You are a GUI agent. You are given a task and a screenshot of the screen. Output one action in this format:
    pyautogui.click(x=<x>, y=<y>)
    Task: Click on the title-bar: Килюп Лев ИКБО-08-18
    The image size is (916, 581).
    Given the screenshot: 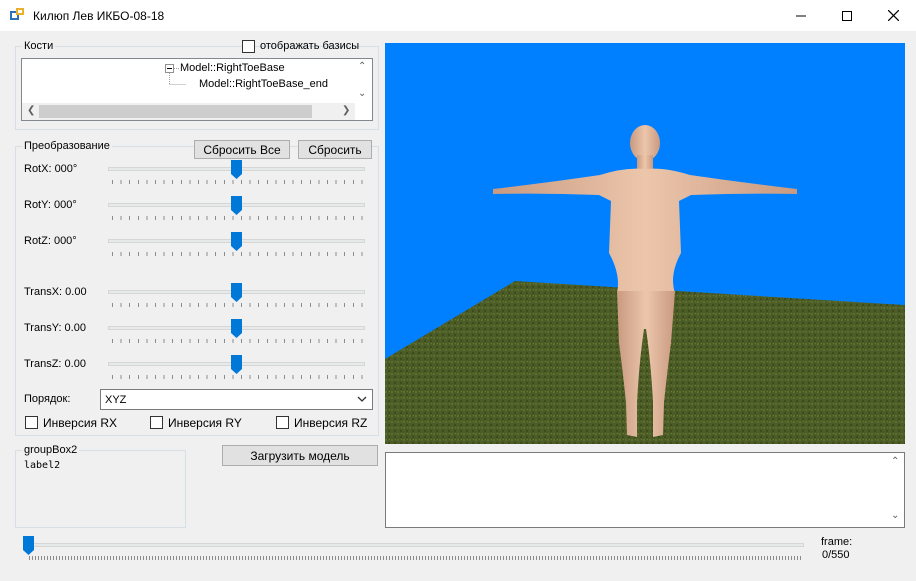 What is the action you would take?
    pyautogui.click(x=458, y=15)
    